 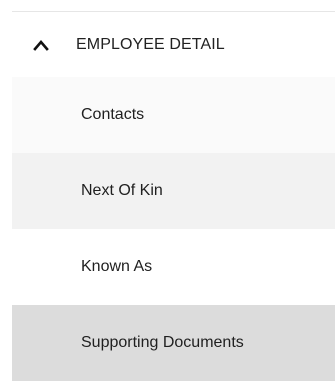 I want to click on chevron-up-icon, so click(x=41, y=45).